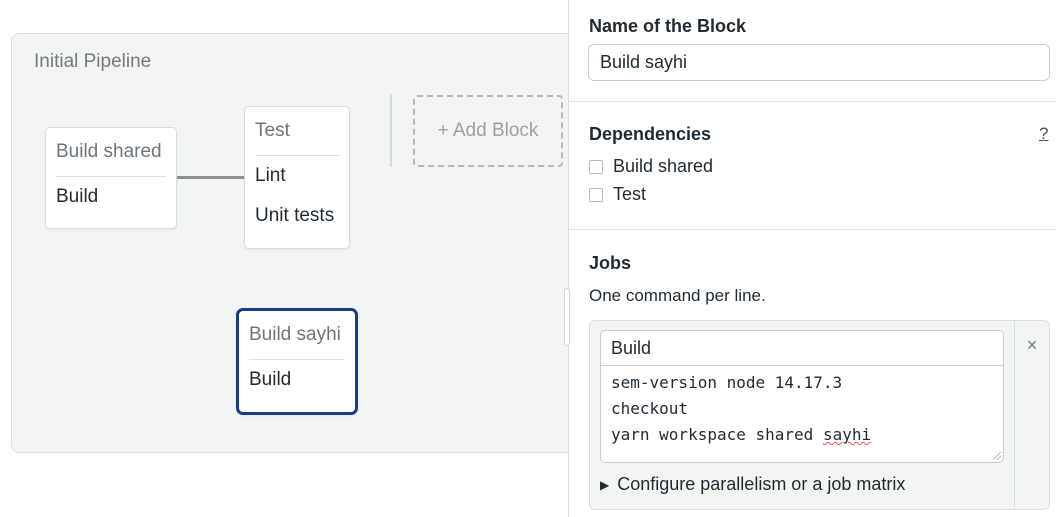 The height and width of the screenshot is (517, 1056). I want to click on block-title: Build sayhi, so click(295, 334).